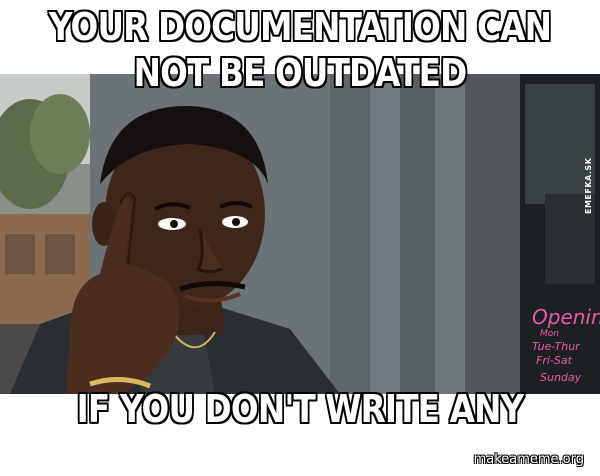  I want to click on bottom-watermark: makeameme.org, so click(528, 459).